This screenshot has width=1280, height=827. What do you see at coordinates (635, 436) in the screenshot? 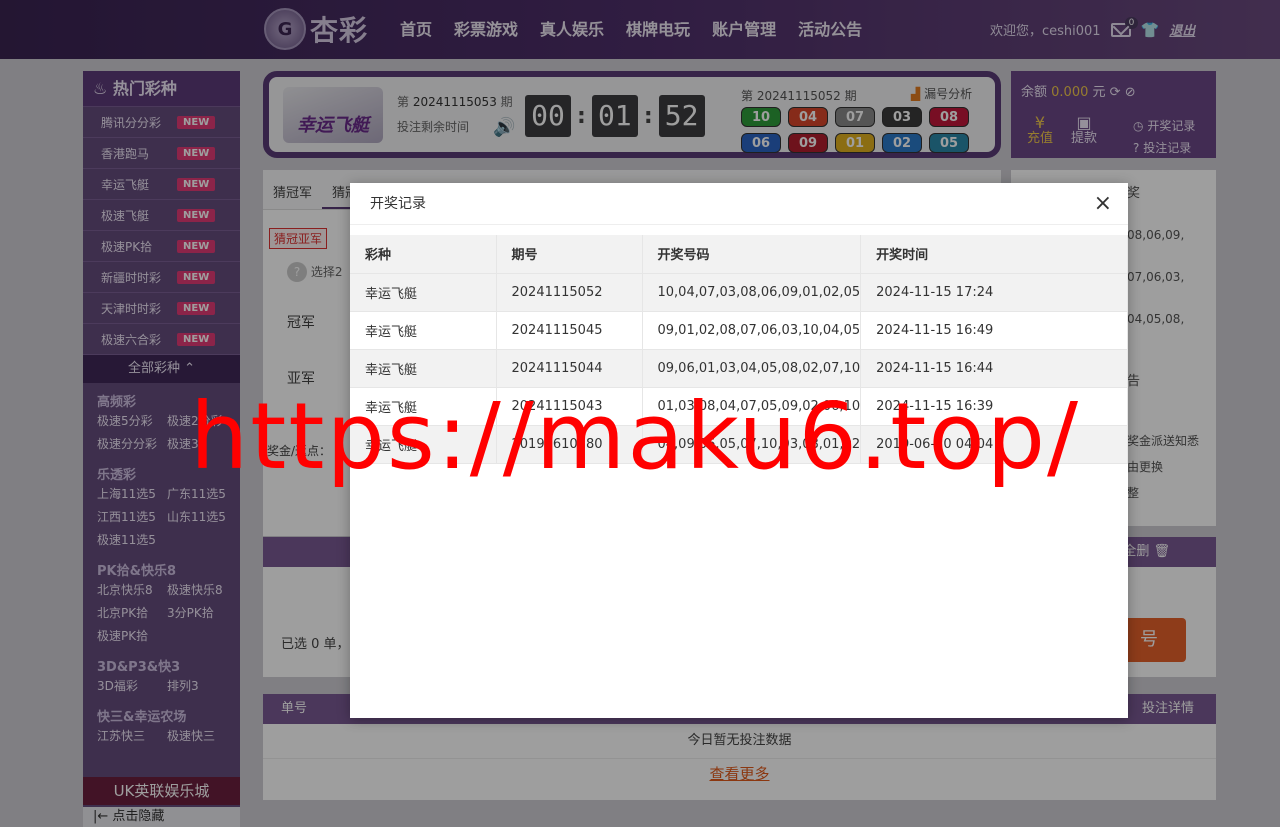
I see `watermark-url: https://maku6.top/` at bounding box center [635, 436].